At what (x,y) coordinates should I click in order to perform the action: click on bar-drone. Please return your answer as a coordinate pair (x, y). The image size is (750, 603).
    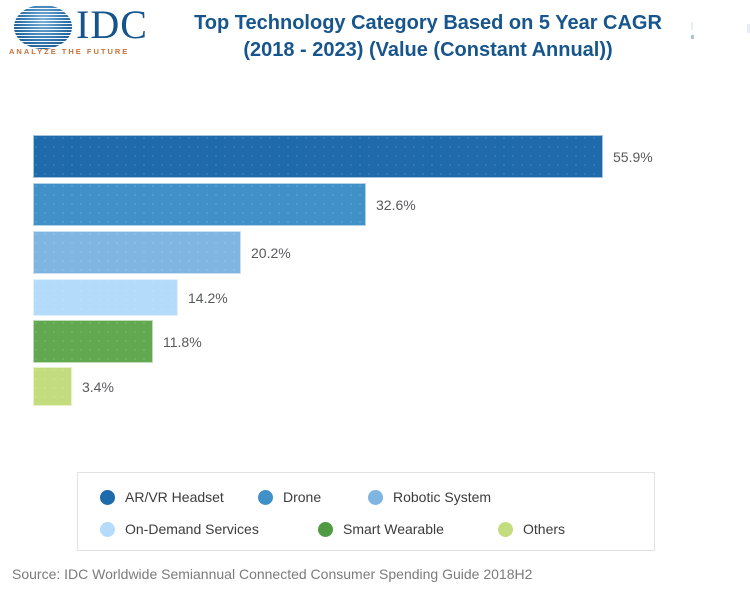
    Looking at the image, I should click on (199, 204).